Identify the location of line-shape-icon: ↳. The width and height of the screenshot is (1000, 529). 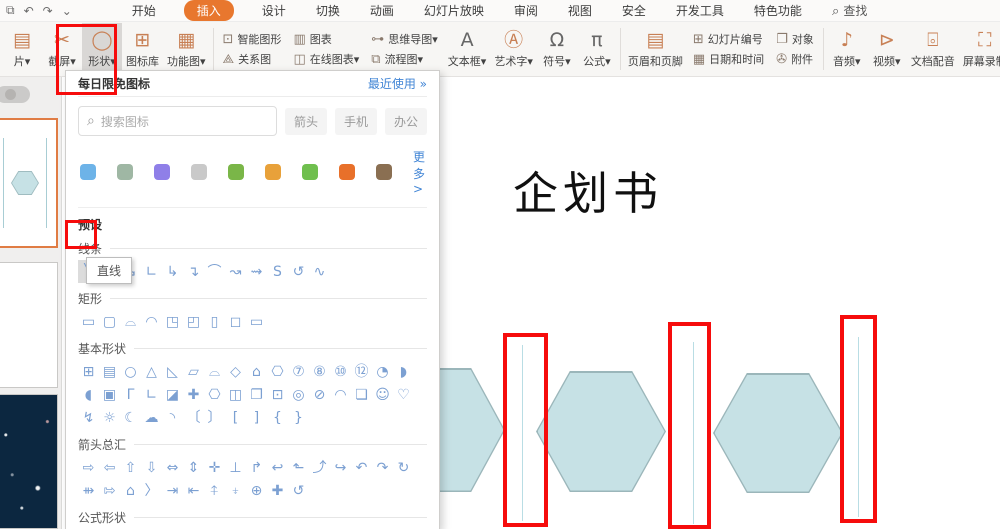
(172, 271).